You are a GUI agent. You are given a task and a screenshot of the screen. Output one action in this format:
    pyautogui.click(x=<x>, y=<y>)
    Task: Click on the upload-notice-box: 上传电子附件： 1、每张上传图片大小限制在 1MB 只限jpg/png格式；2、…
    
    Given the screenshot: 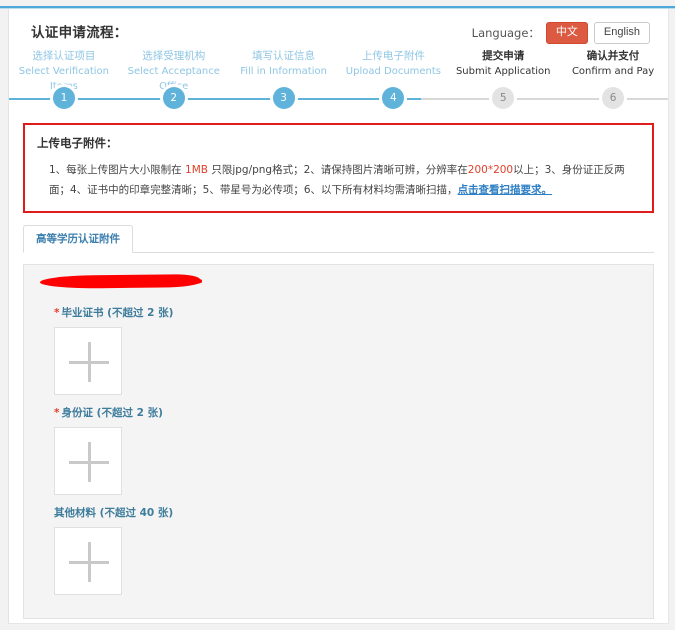 What is the action you would take?
    pyautogui.click(x=338, y=168)
    